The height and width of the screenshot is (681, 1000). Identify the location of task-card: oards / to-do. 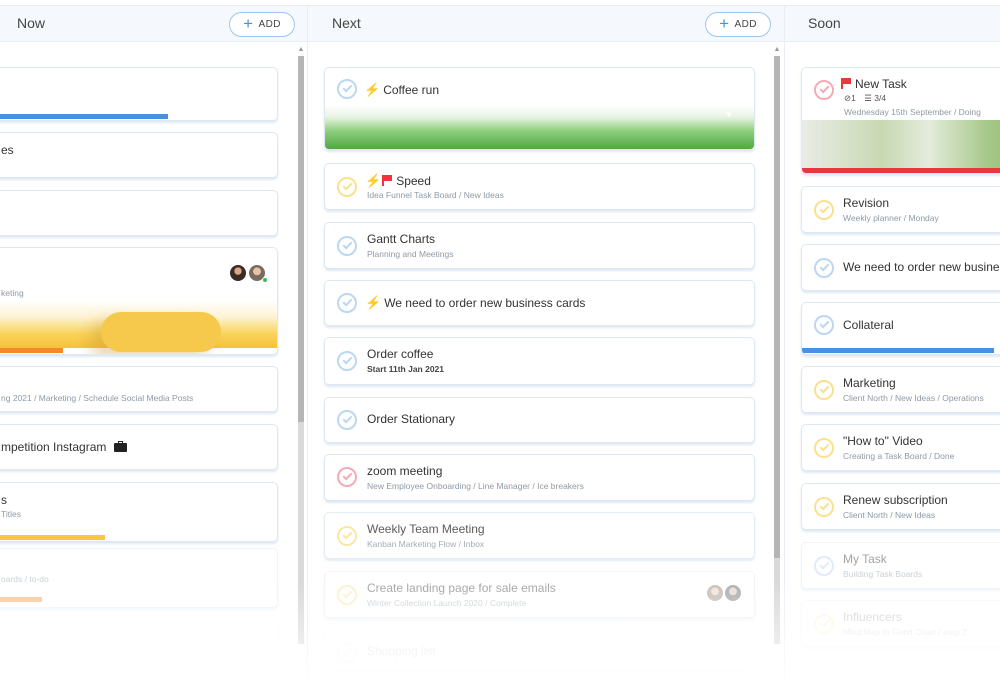
(139, 578).